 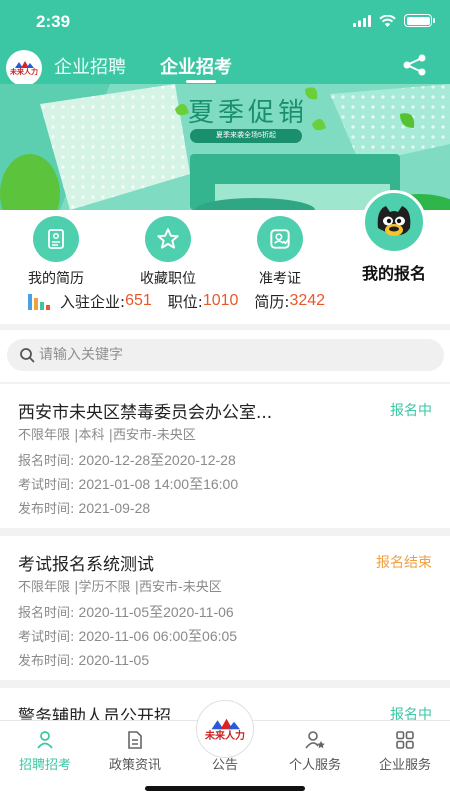 I want to click on tab-policy-news: 政策资讯, so click(x=135, y=751).